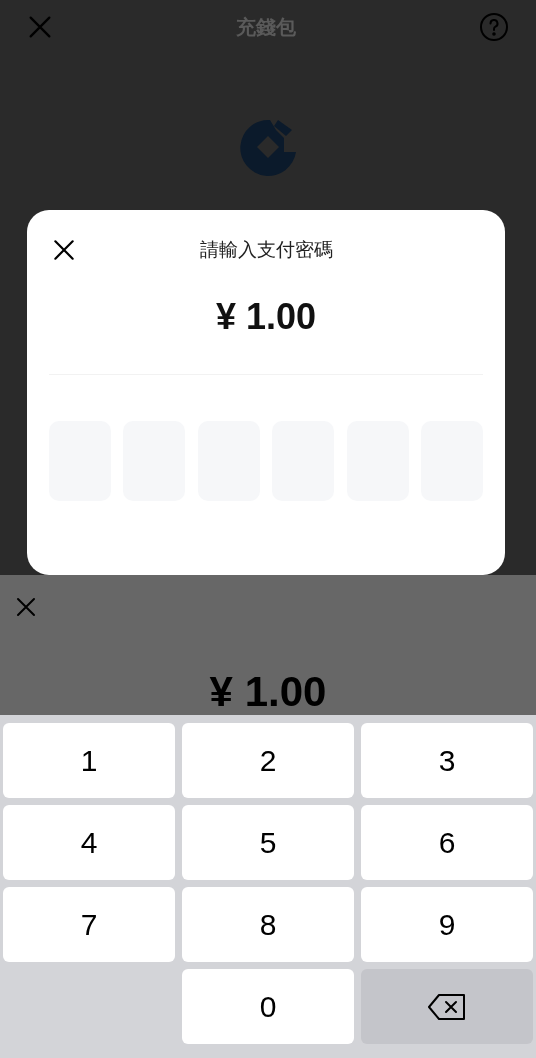 This screenshot has height=1058, width=536. I want to click on keypad-key: 4, so click(89, 842).